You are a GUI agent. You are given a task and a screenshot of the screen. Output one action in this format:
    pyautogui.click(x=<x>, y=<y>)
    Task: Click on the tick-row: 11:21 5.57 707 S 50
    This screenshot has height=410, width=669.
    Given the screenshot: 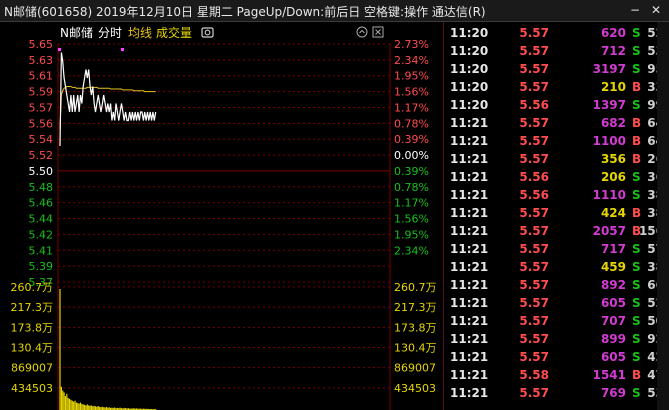 What is the action you would take?
    pyautogui.click(x=556, y=321)
    